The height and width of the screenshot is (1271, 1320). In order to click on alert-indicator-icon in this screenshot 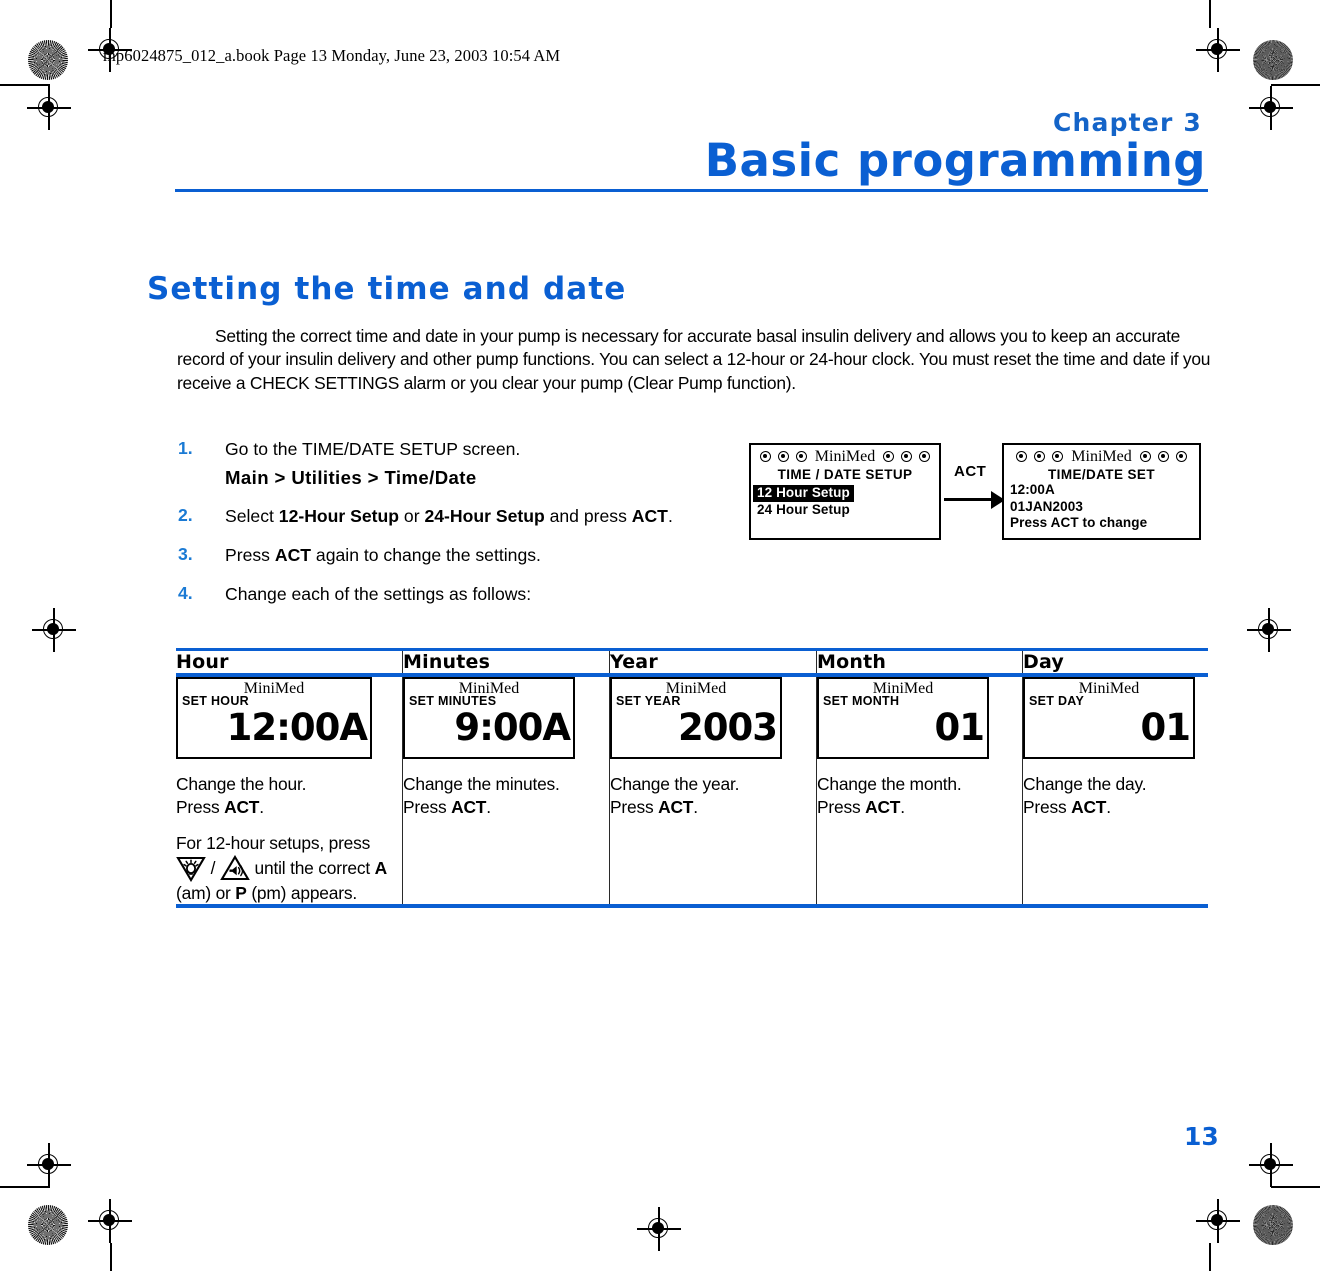, I will do `click(801, 456)`.